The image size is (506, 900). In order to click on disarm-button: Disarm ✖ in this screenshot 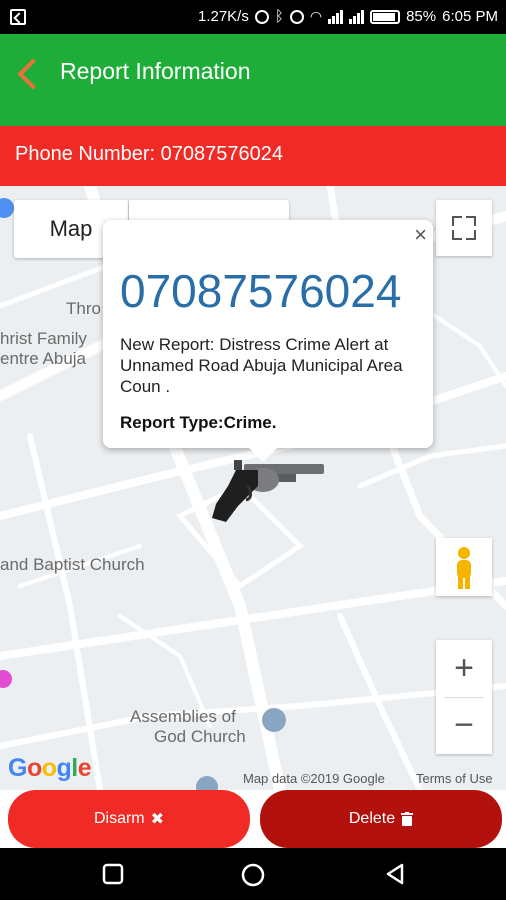, I will do `click(129, 819)`.